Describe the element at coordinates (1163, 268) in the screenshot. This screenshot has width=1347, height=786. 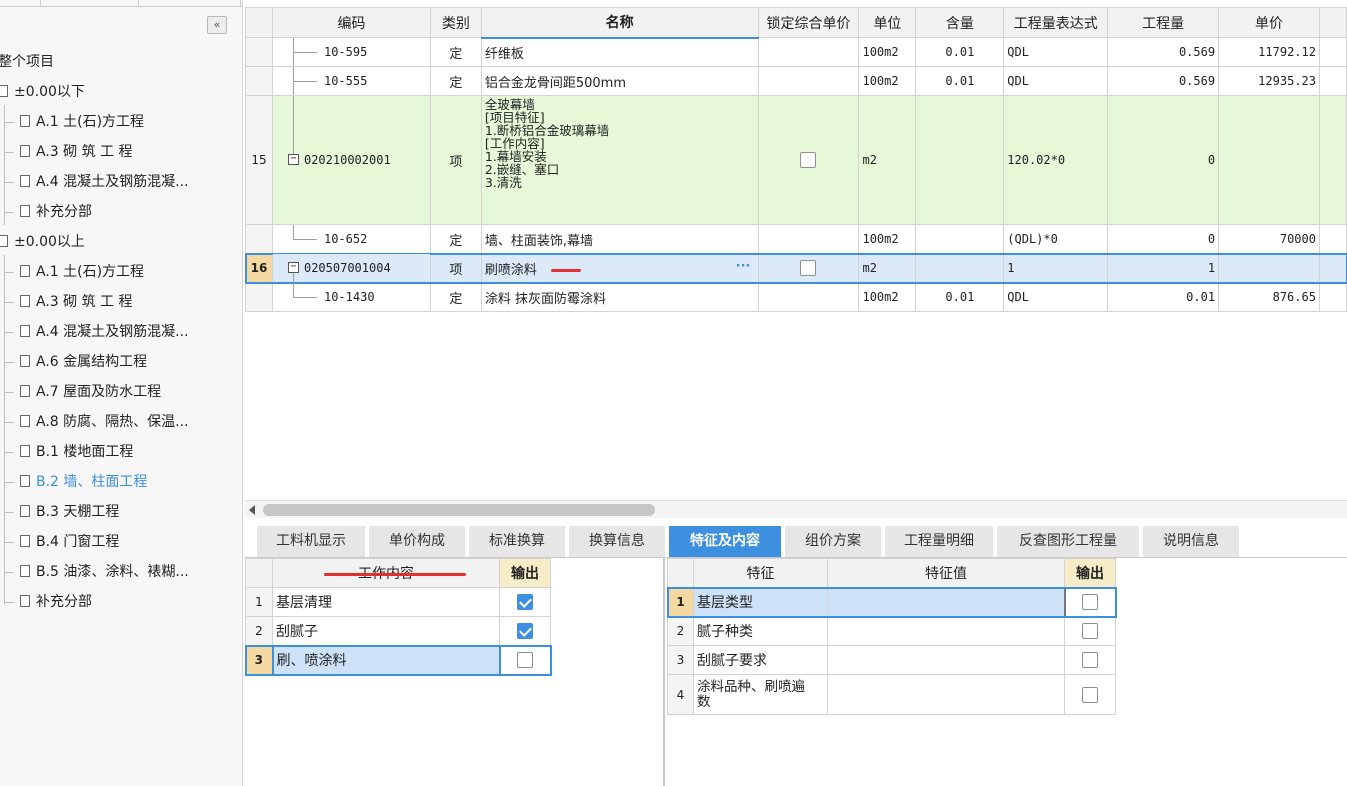
I see `qty-cell: 1` at that location.